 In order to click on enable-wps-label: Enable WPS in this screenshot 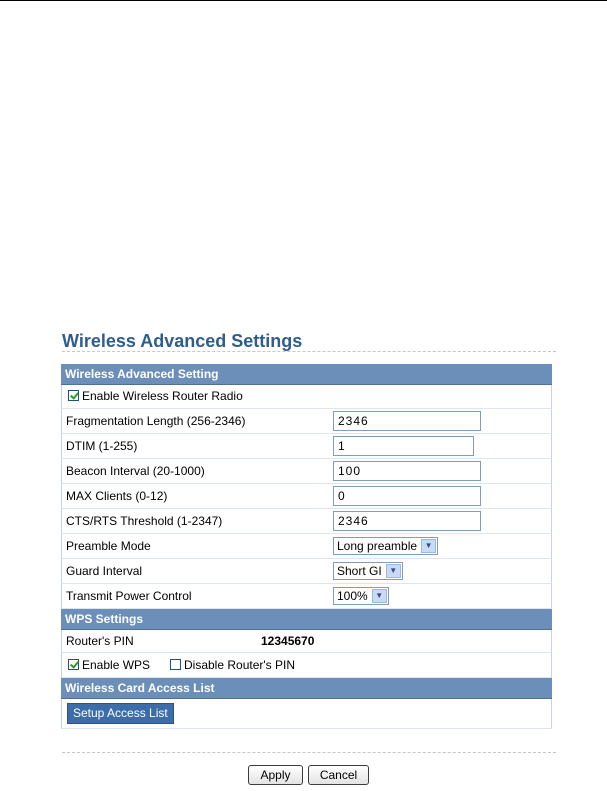, I will do `click(116, 665)`.